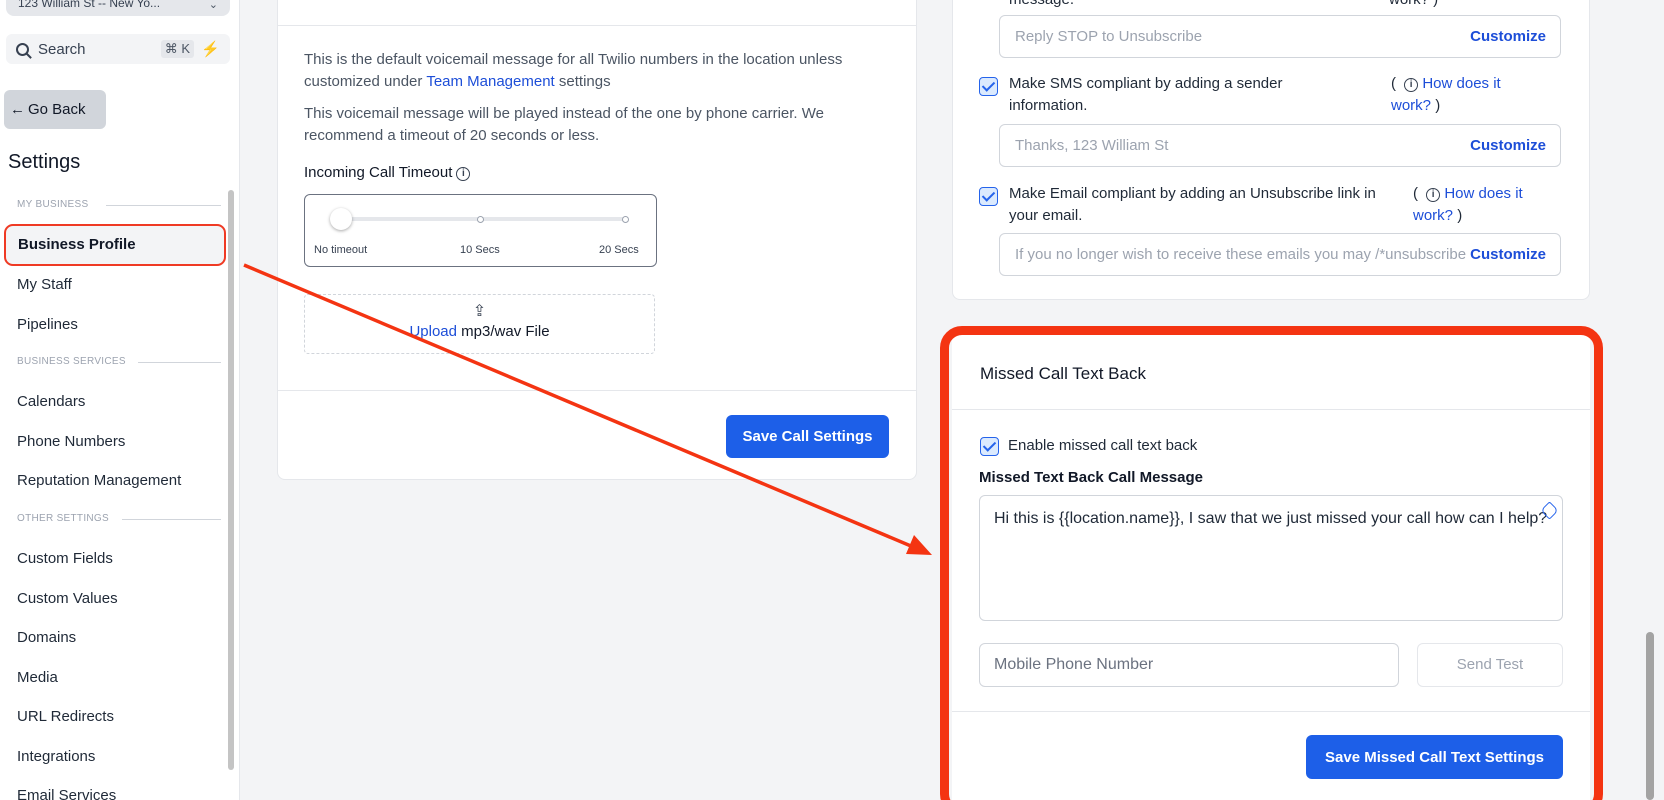 This screenshot has height=800, width=1664. Describe the element at coordinates (213, 5) in the screenshot. I see `chevron-down-icon: ⌄` at that location.